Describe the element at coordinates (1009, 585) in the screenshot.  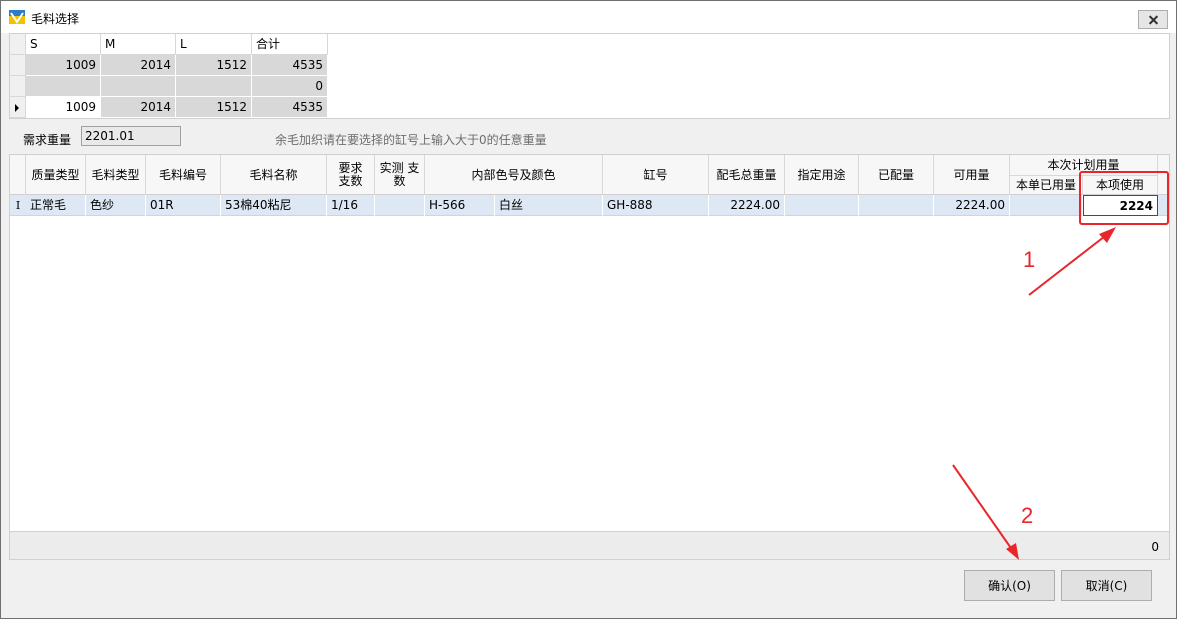
I see `confirm-button: 确认(O)` at that location.